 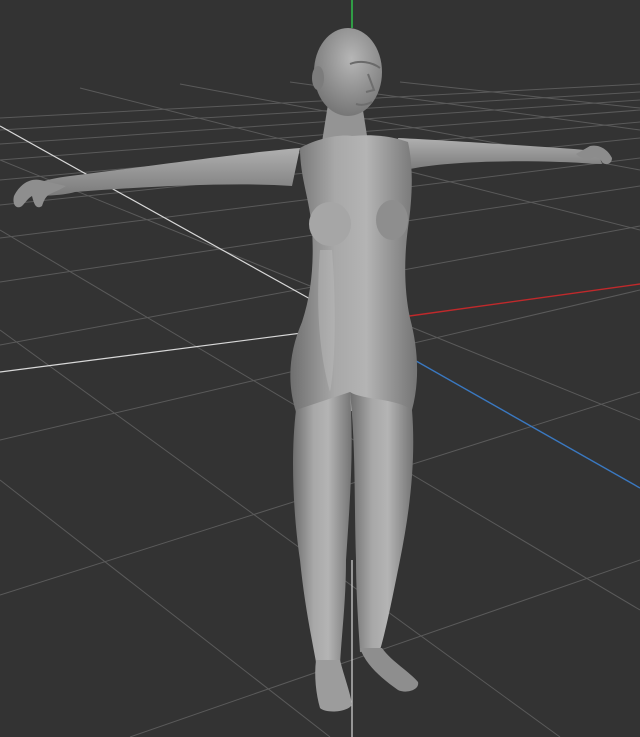 What do you see at coordinates (330, 224) in the screenshot?
I see `breast-left` at bounding box center [330, 224].